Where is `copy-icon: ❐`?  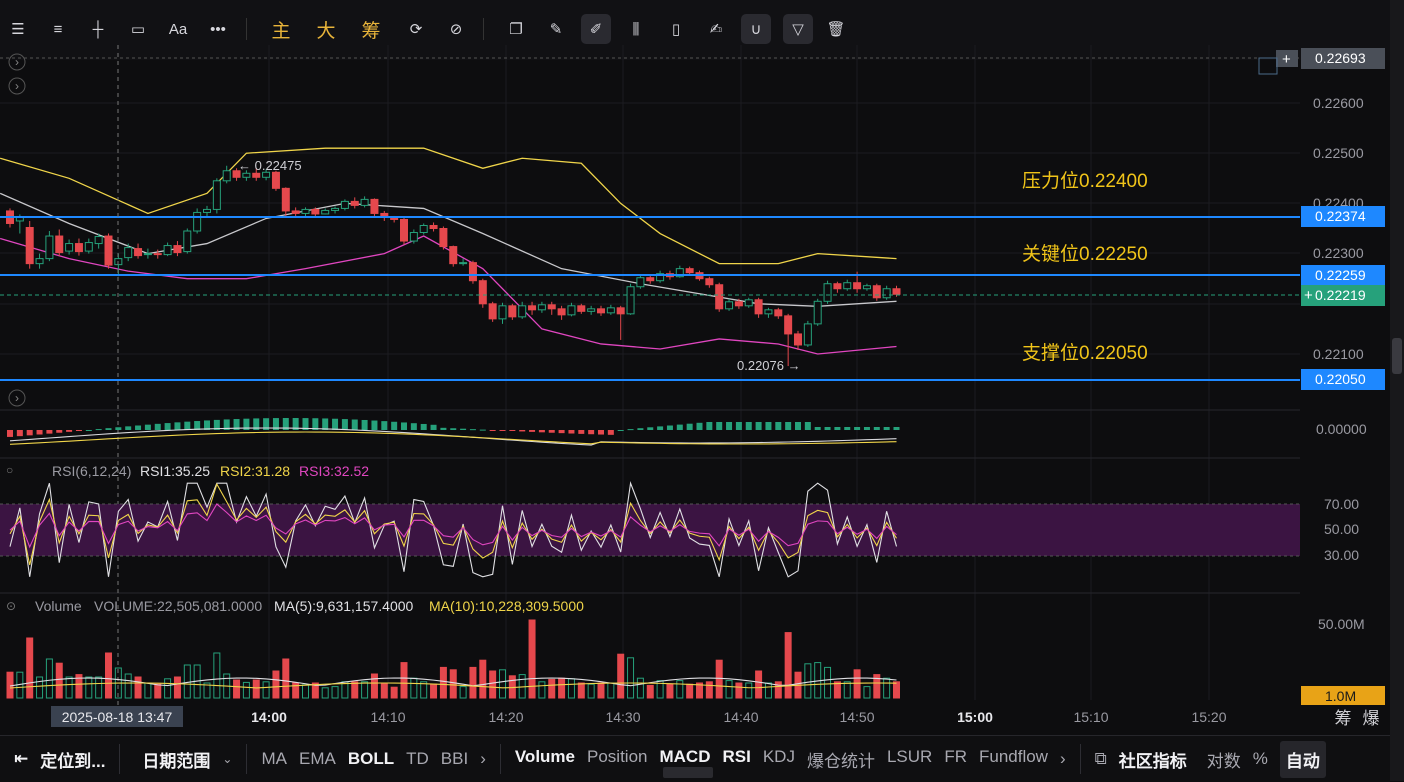 copy-icon: ❐ is located at coordinates (516, 29).